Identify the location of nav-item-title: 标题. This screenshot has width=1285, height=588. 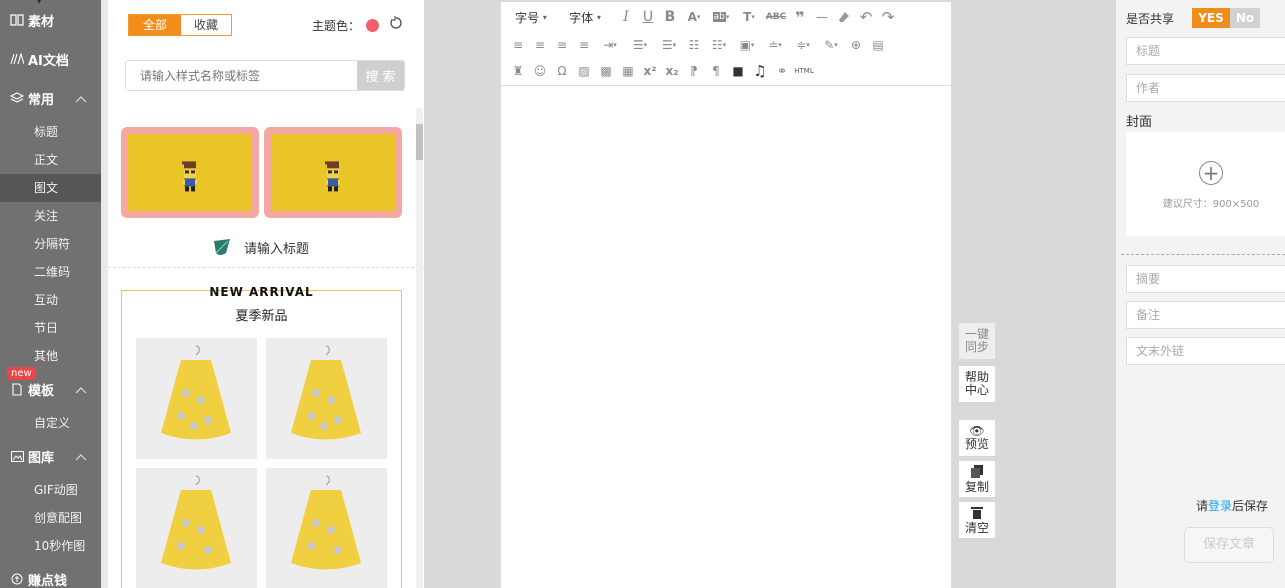
(50, 132).